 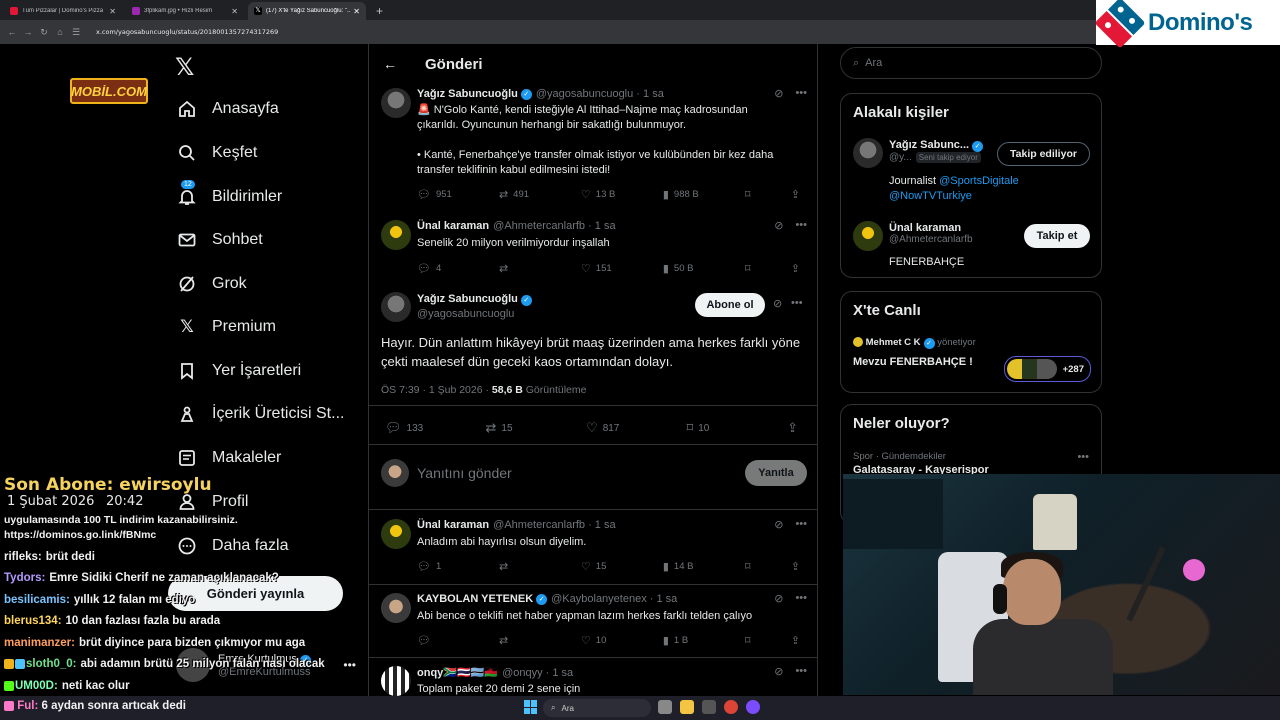 What do you see at coordinates (184, 67) in the screenshot?
I see `x-logo-icon: 𝕏` at bounding box center [184, 67].